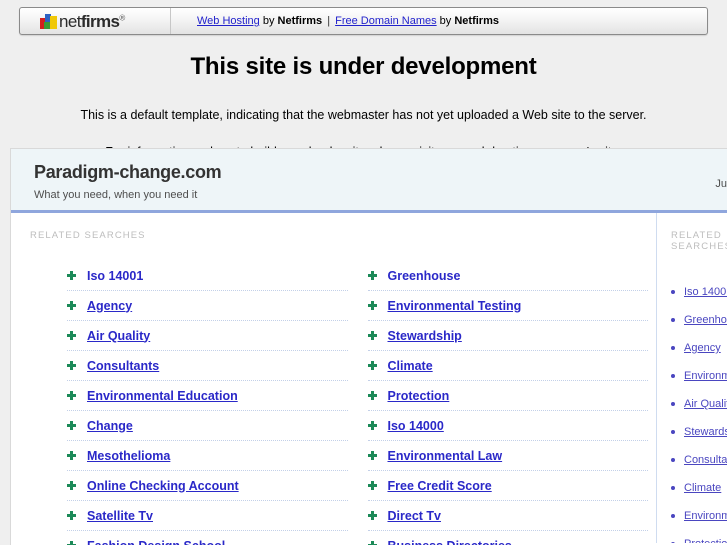 The width and height of the screenshot is (727, 545). I want to click on sidebar-related-search-link: Climate, so click(702, 488).